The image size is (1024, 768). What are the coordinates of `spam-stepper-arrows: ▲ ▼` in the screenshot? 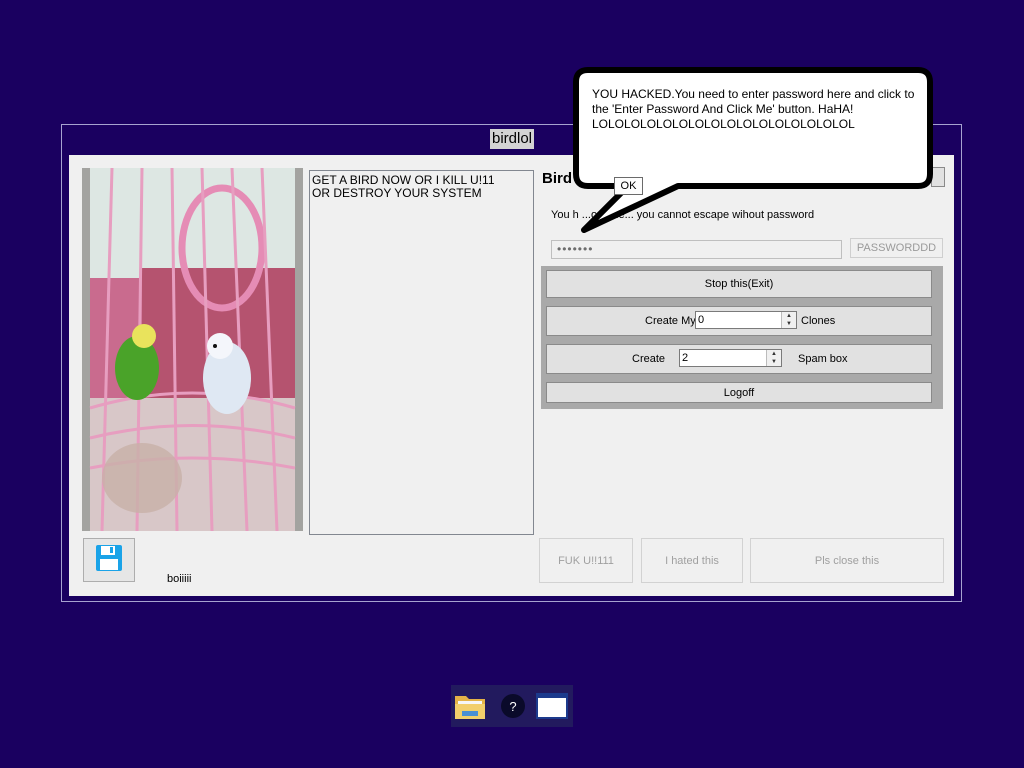 It's located at (773, 358).